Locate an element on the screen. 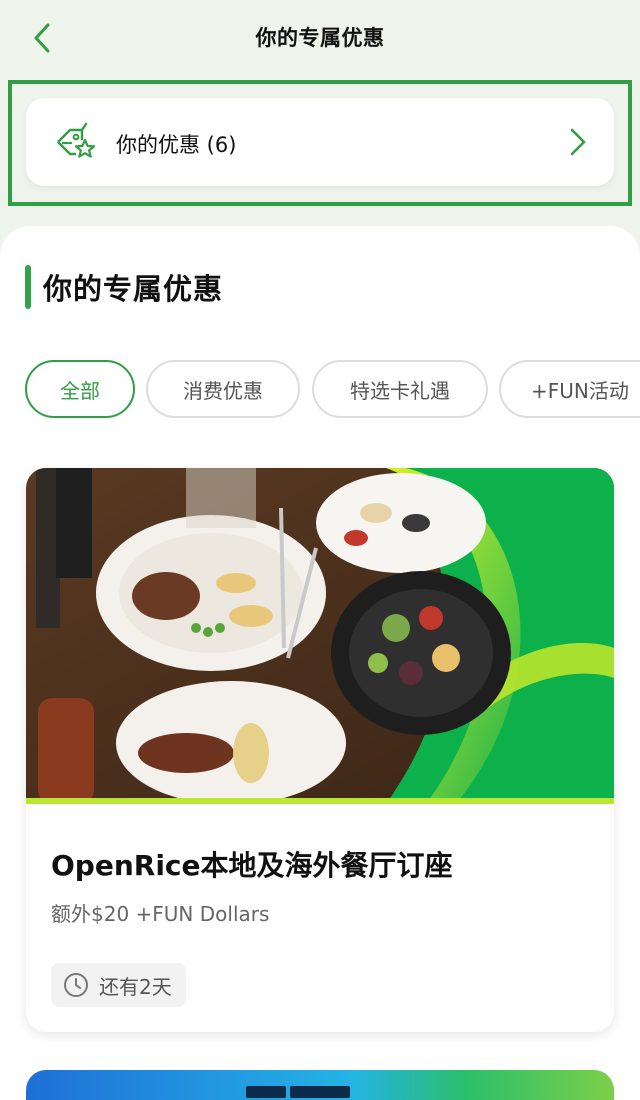  chevron-right-icon is located at coordinates (578, 142).